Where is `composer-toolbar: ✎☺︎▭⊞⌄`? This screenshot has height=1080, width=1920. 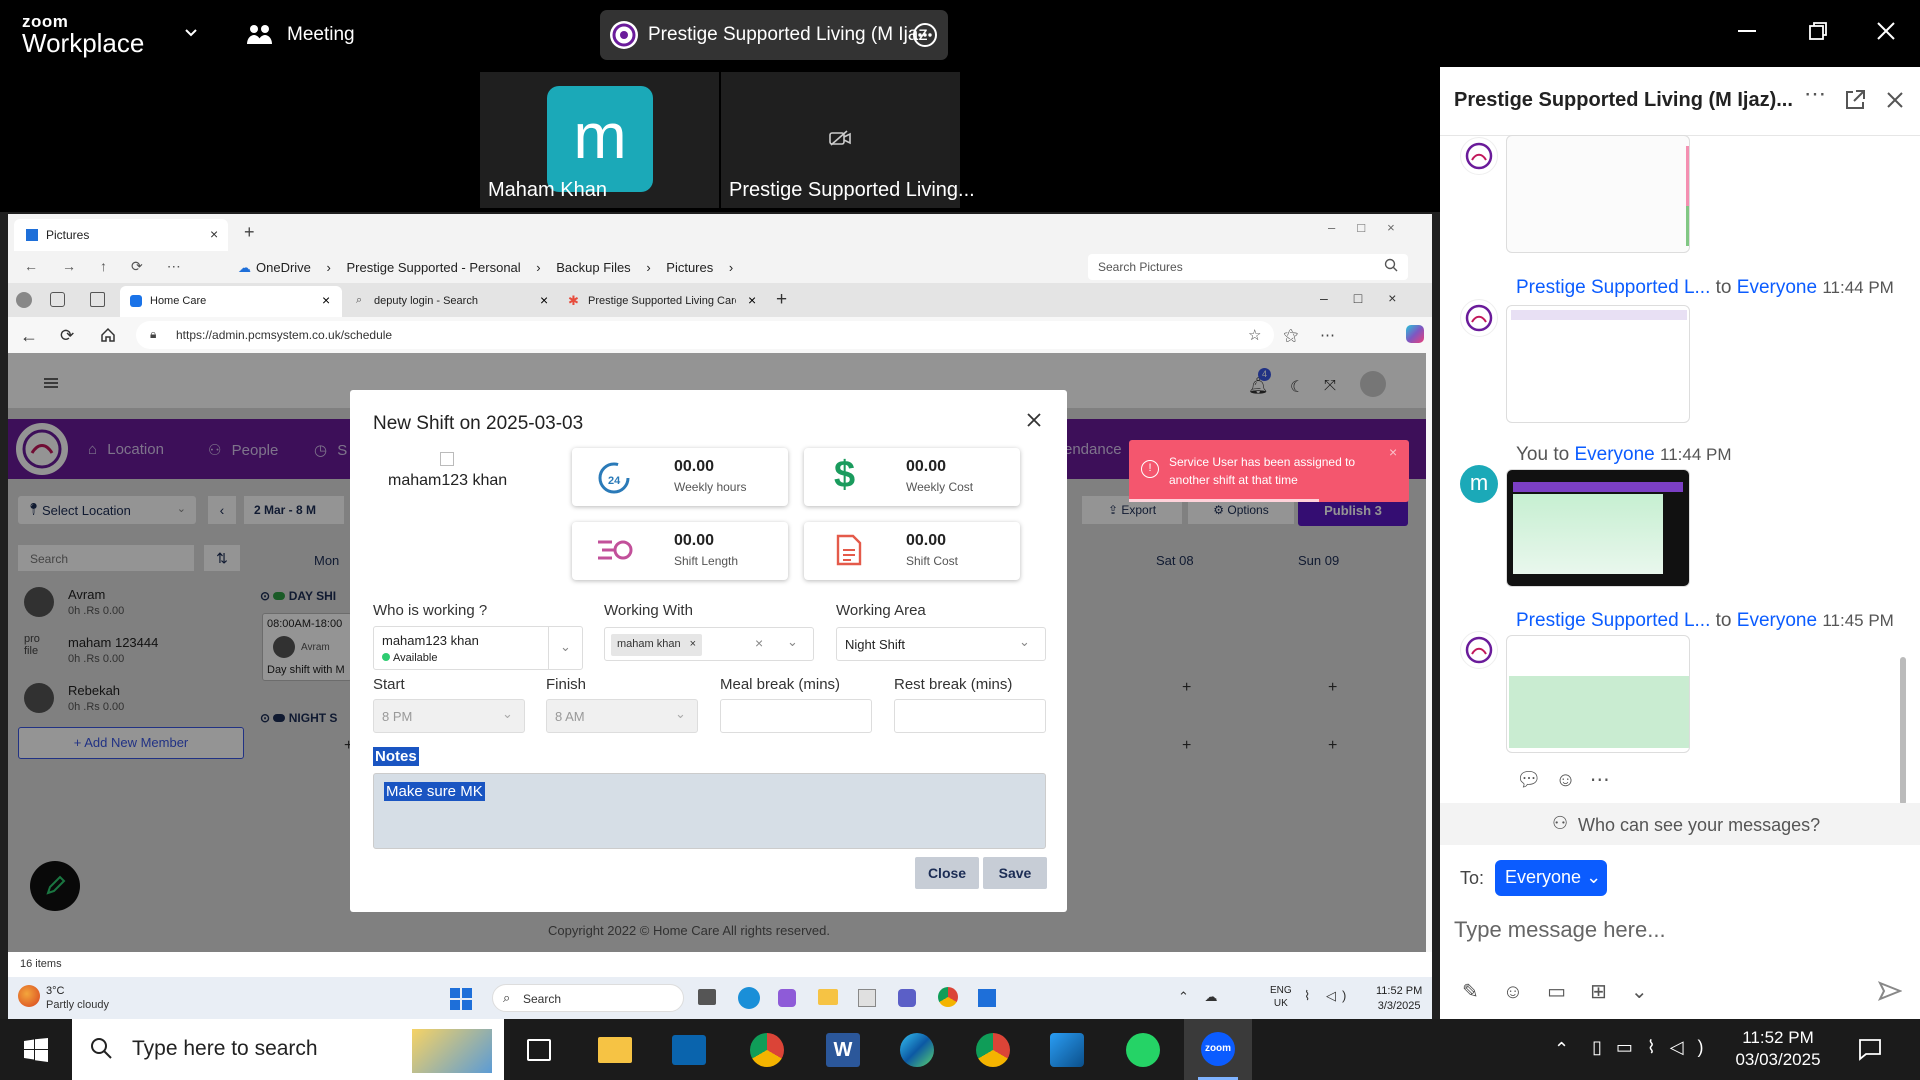 composer-toolbar: ✎☺︎▭⊞⌄ is located at coordinates (1567, 991).